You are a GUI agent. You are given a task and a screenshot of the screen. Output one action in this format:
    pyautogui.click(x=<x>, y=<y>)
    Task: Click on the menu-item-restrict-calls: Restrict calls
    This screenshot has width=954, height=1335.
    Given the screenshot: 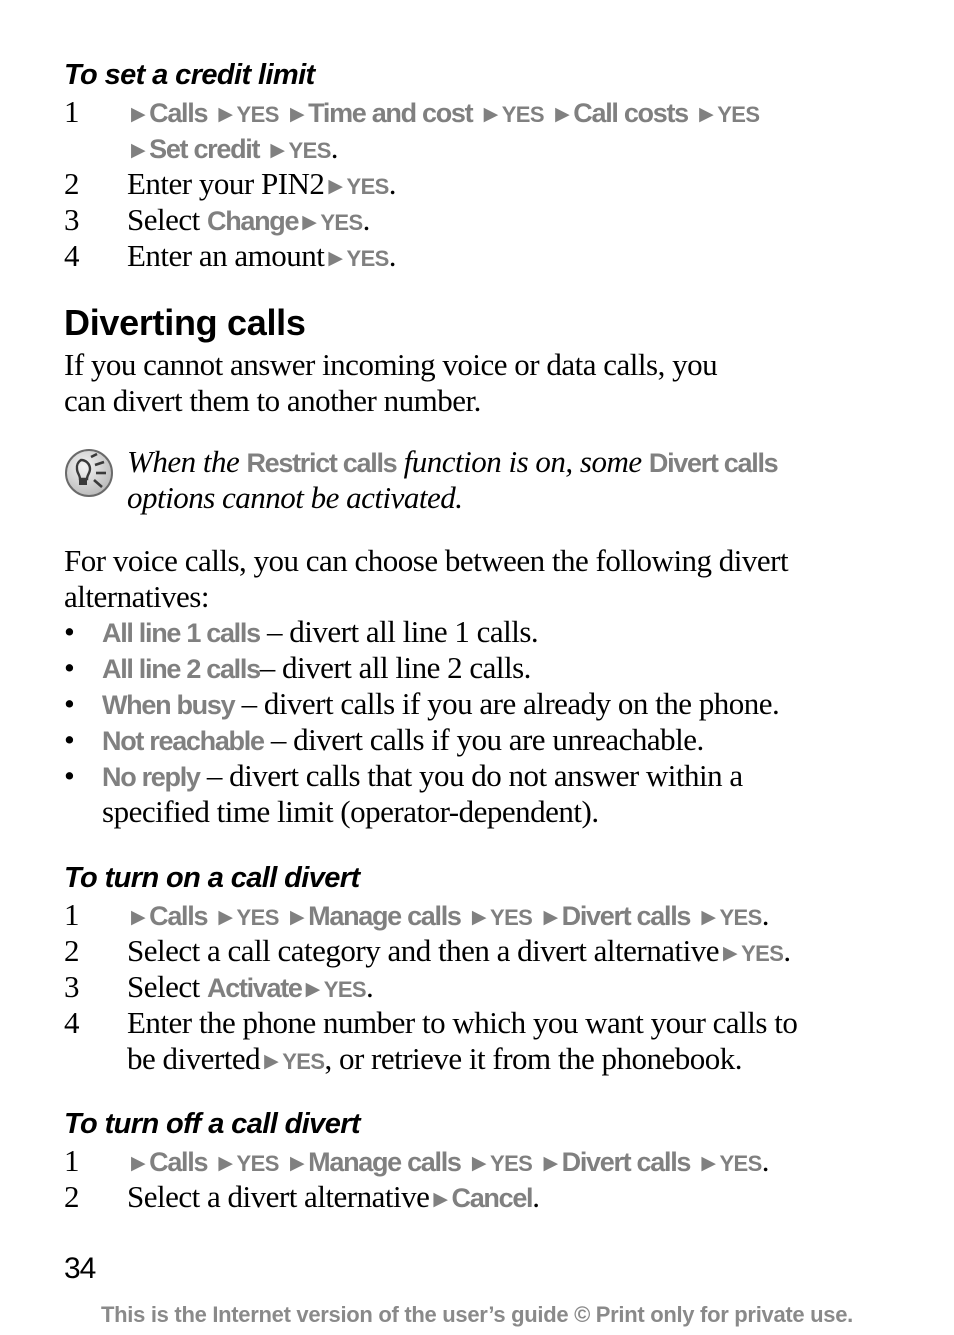 What is the action you would take?
    pyautogui.click(x=321, y=463)
    